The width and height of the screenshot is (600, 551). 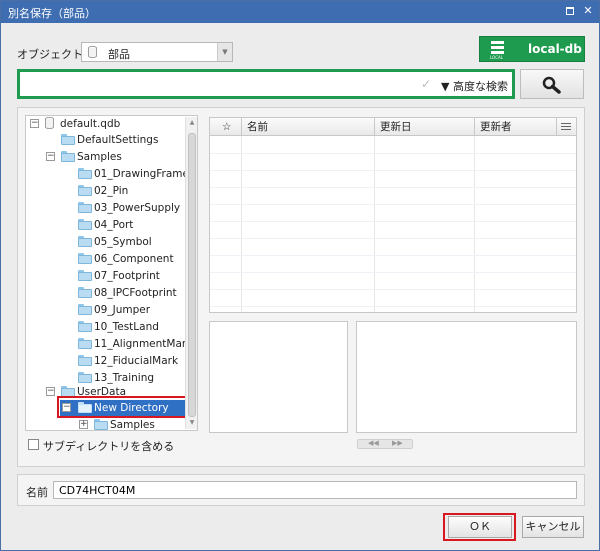 I want to click on tree-item: 12_FiducialMark, so click(x=106, y=361).